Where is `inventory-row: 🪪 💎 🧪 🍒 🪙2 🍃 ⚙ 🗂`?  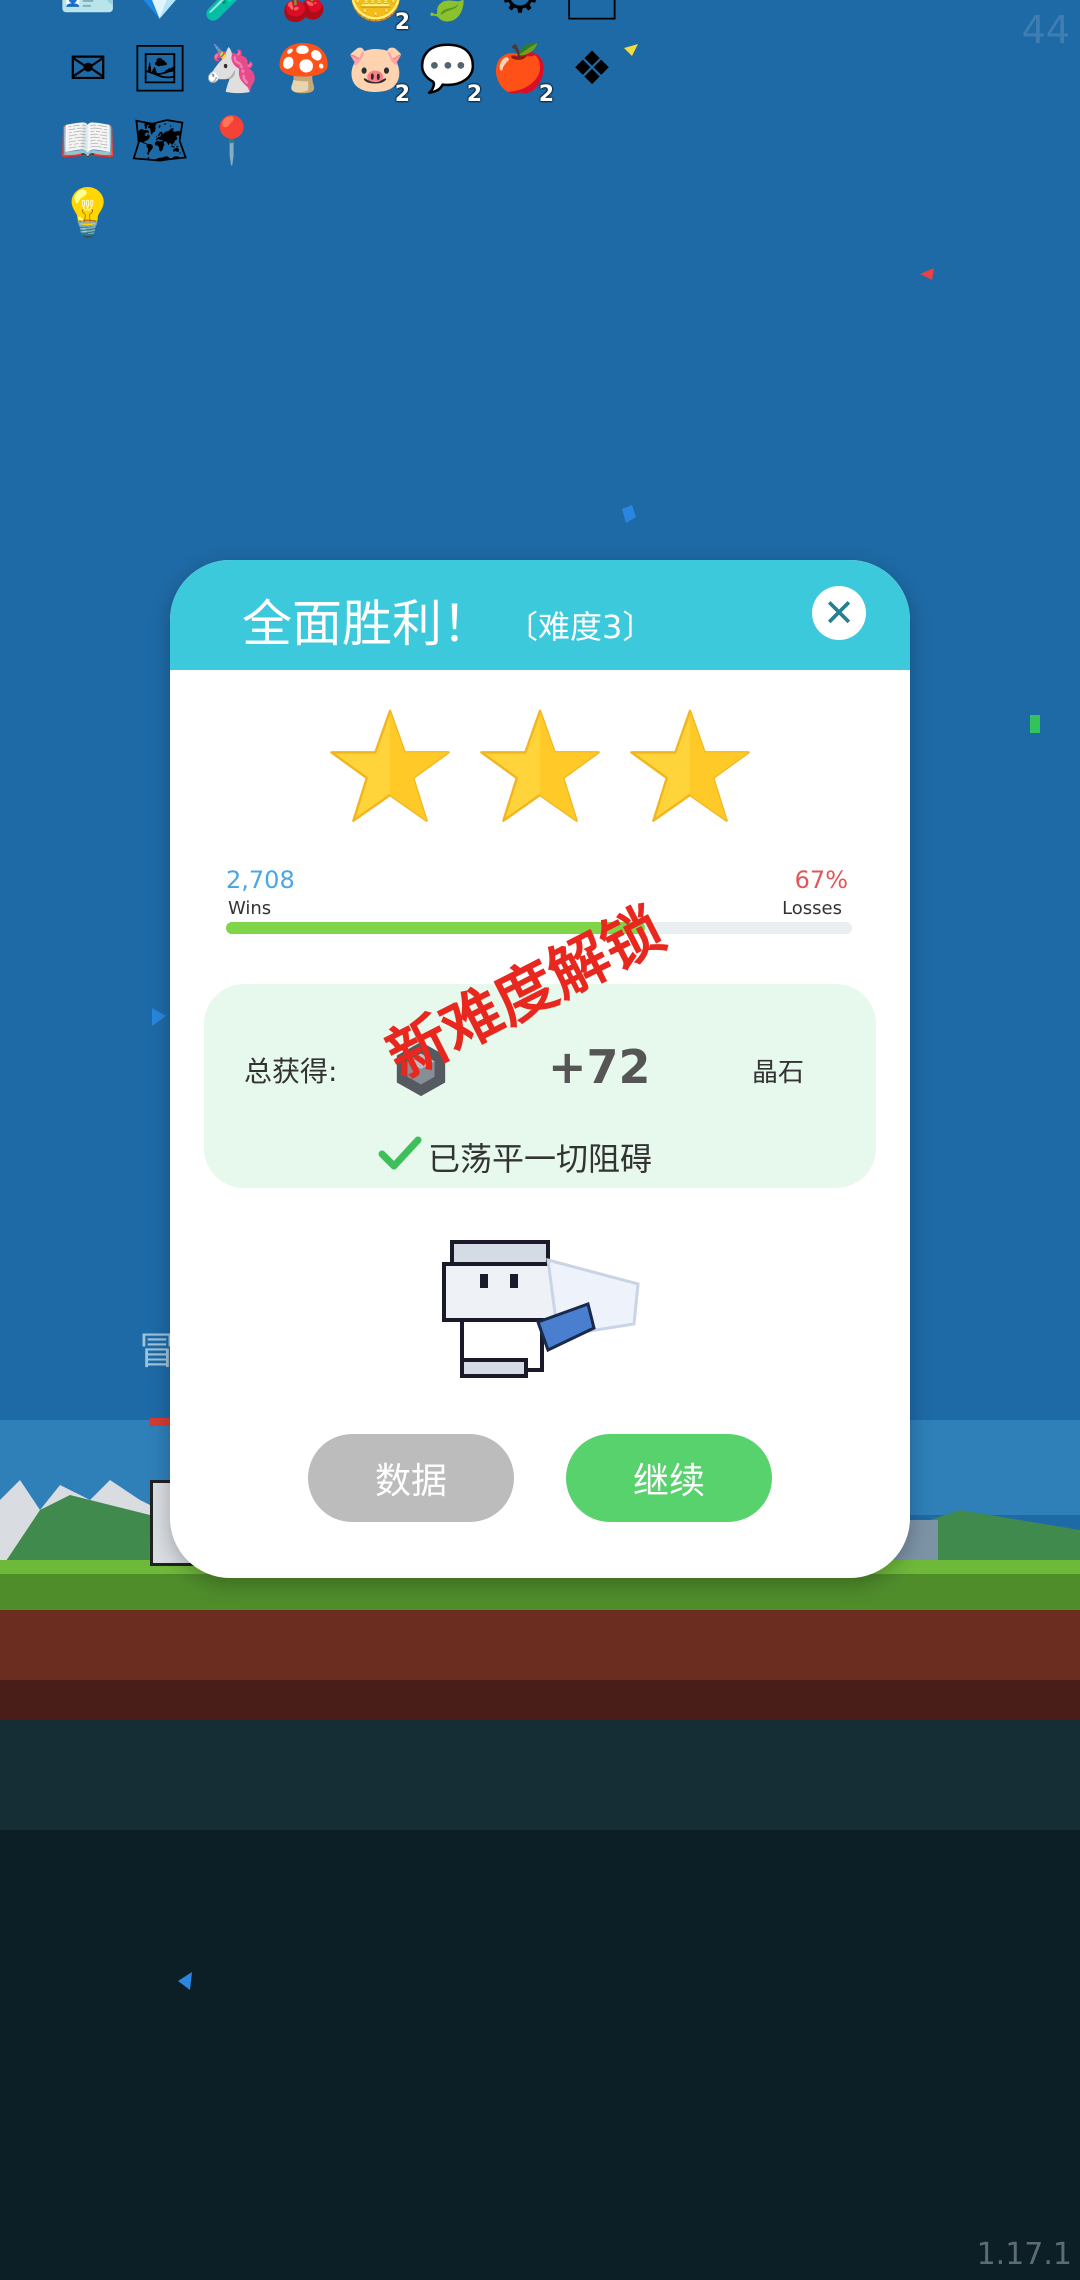 inventory-row: 🪪 💎 🧪 🍒 🪙2 🍃 ⚙ 🗂 is located at coordinates (359, 17).